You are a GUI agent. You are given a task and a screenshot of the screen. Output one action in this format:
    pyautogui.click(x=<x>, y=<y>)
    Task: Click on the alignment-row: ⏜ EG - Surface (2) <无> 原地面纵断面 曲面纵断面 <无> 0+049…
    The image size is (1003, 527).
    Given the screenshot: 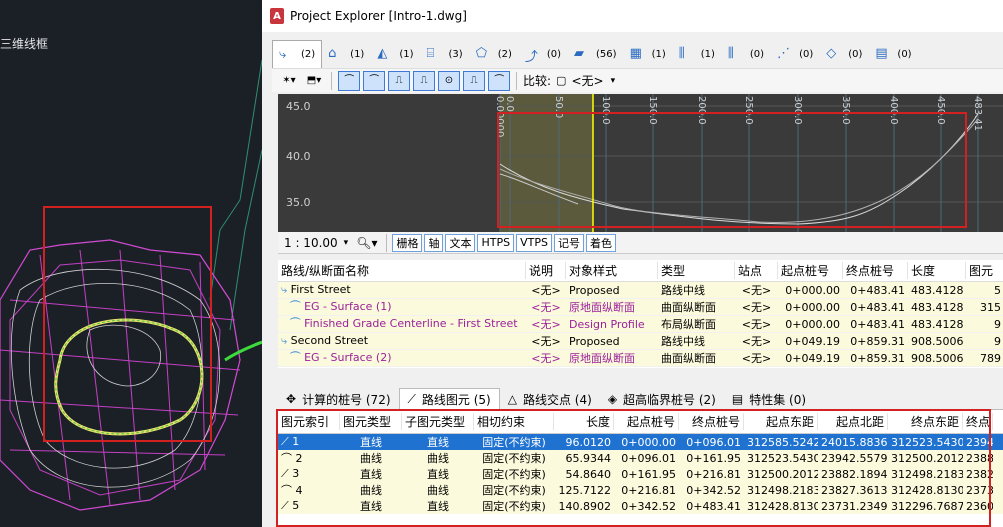 What is the action you would take?
    pyautogui.click(x=640, y=358)
    